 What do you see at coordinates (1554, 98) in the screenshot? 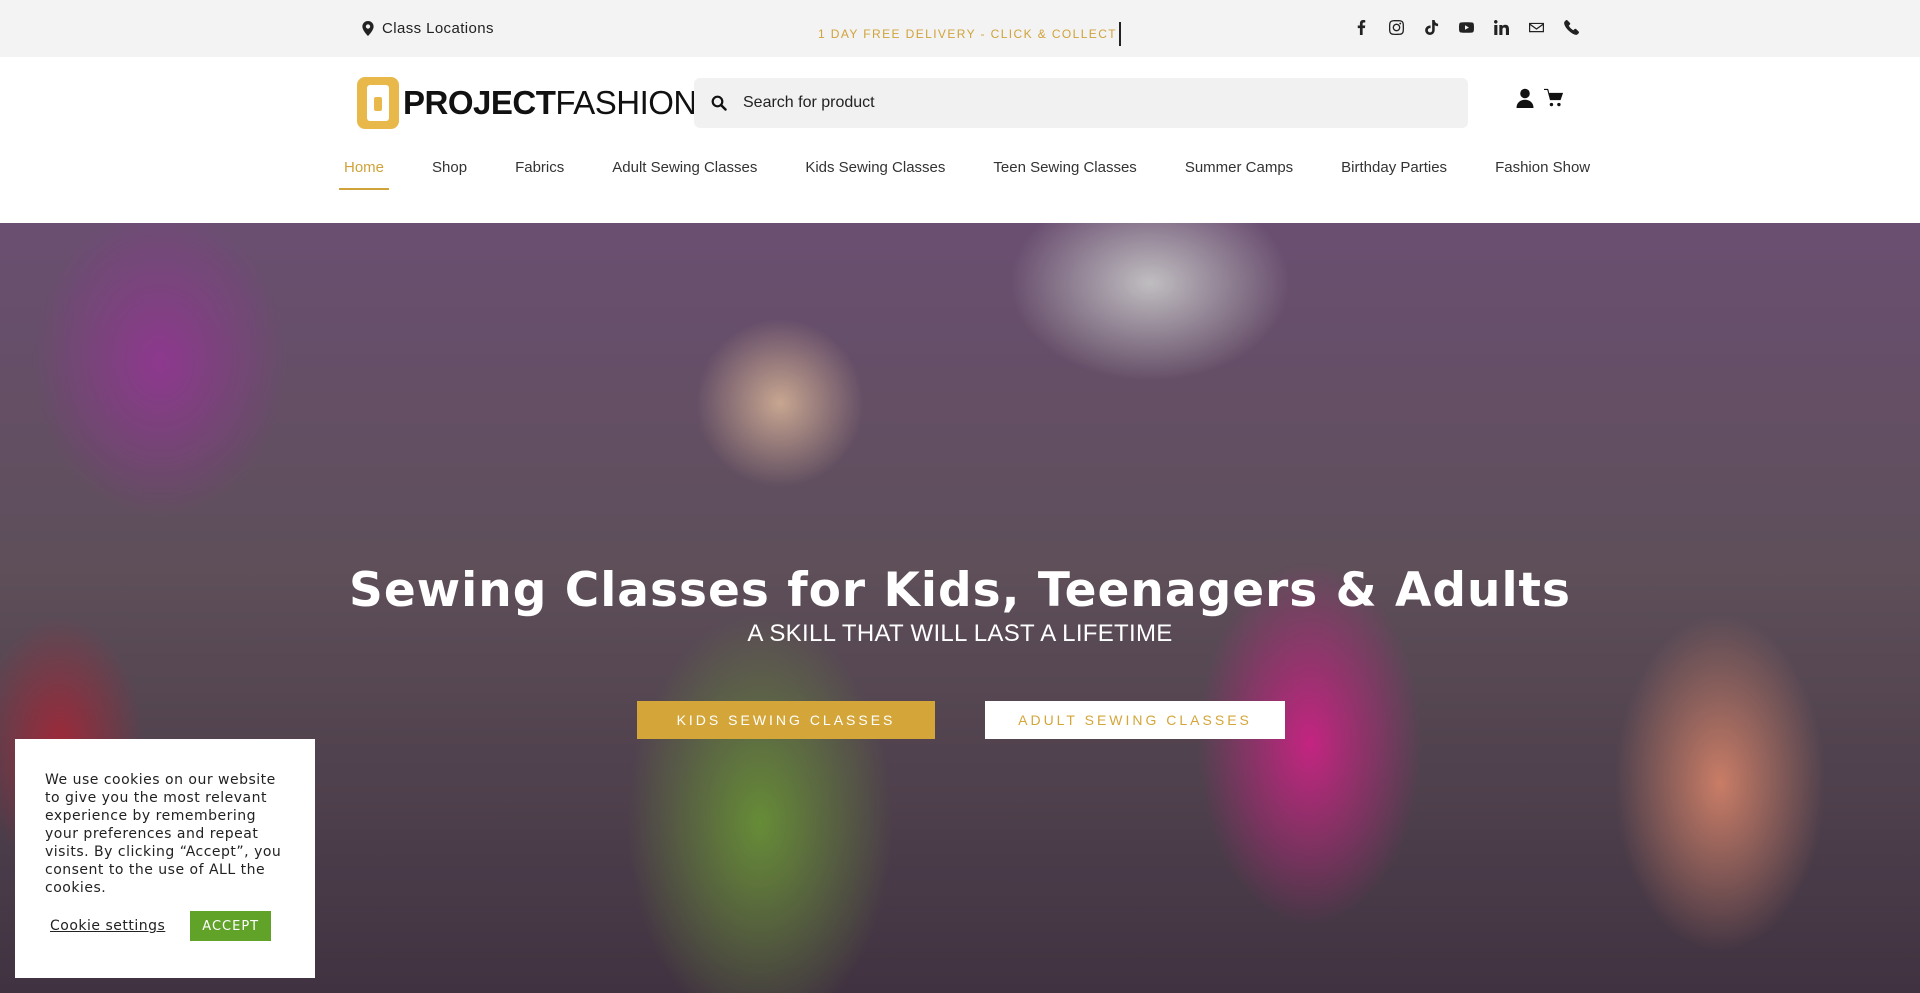
I see `cart-icon` at bounding box center [1554, 98].